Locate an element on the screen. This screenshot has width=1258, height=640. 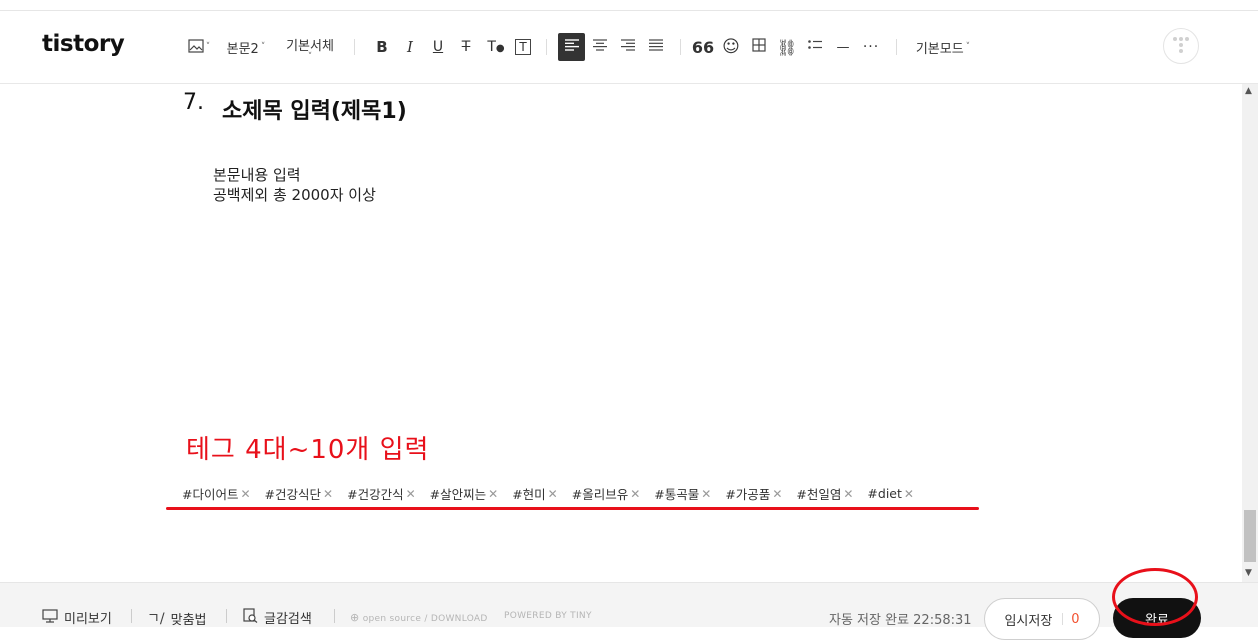
paragraph-style-label: 본문2 is located at coordinates (242, 49).